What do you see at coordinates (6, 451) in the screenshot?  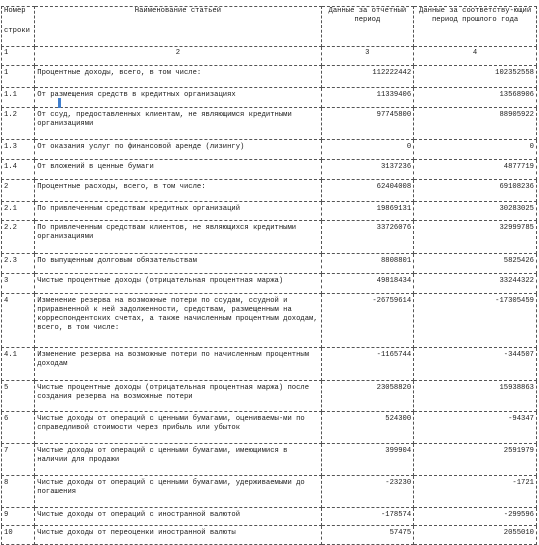 I see `row-number: 7` at bounding box center [6, 451].